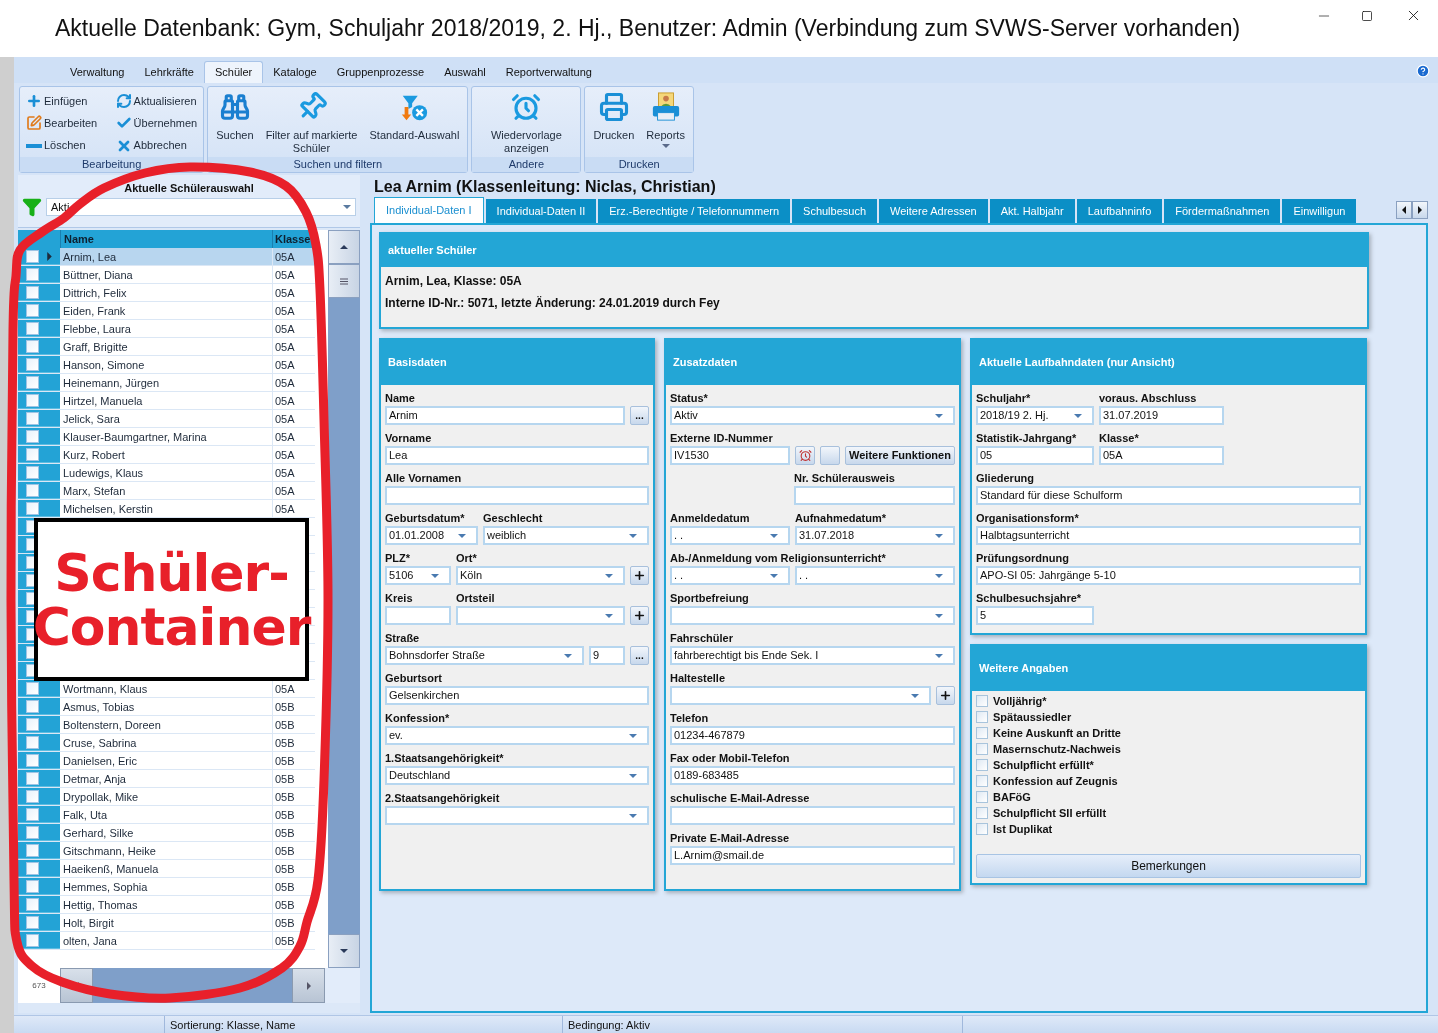 The width and height of the screenshot is (1438, 1033). I want to click on help-icon, so click(1423, 71).